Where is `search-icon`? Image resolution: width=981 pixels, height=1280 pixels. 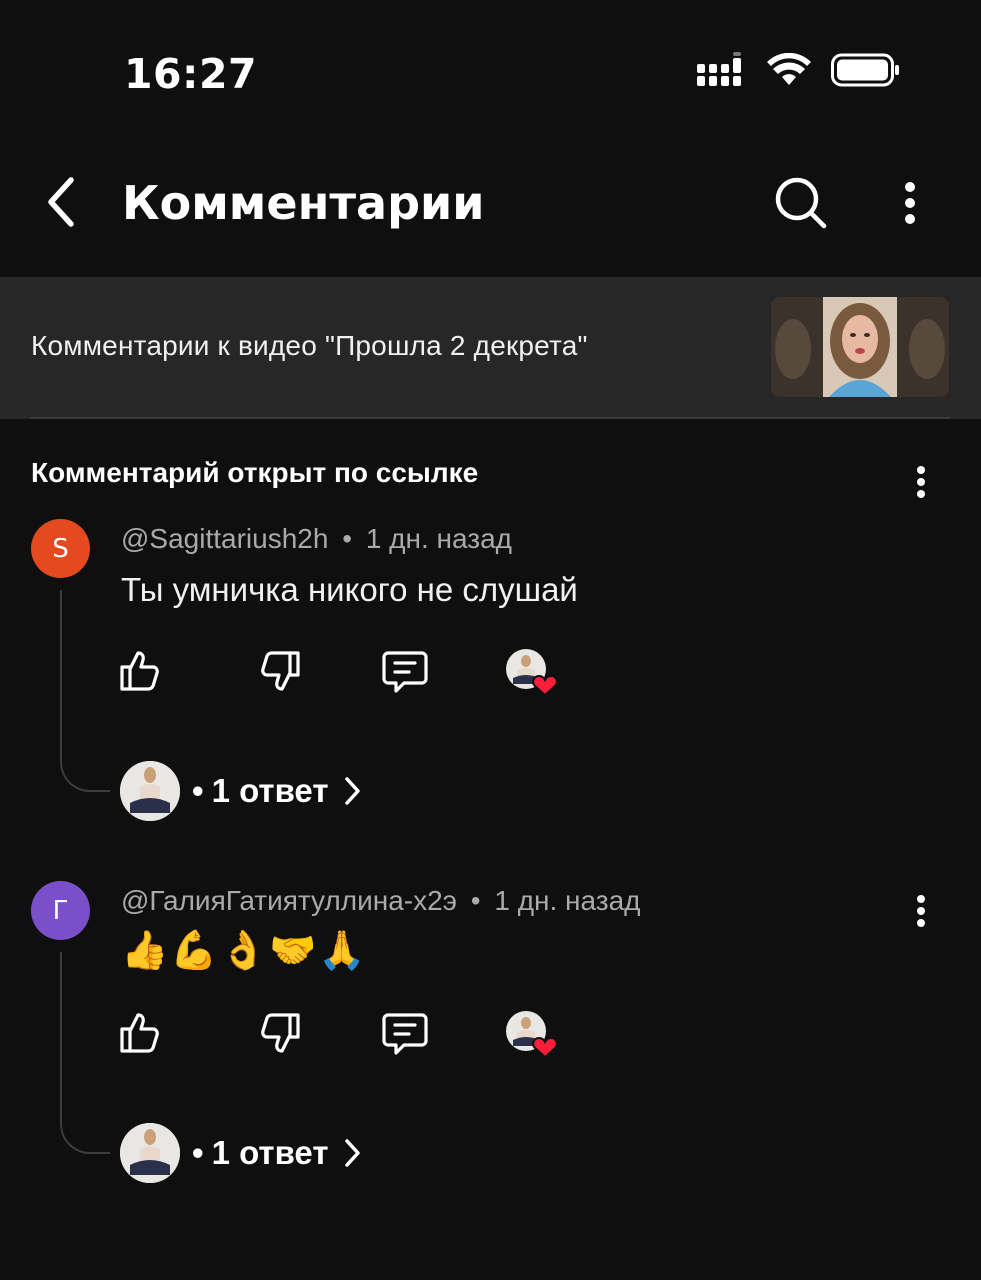 search-icon is located at coordinates (801, 203).